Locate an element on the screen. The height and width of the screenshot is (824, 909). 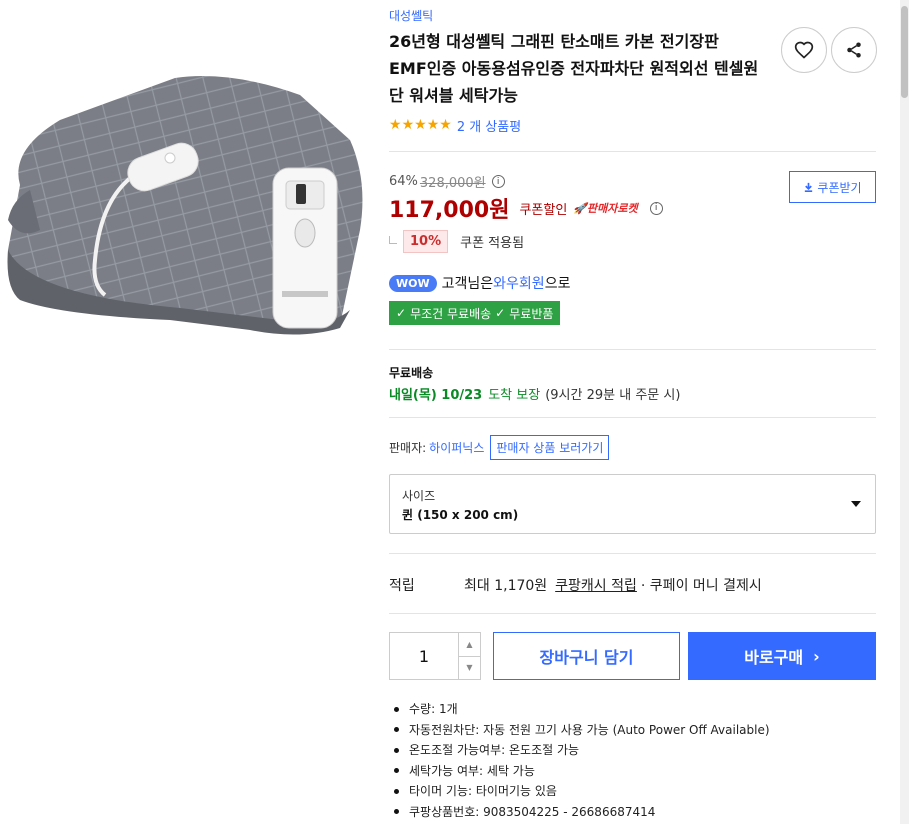
rocket-icon: 🚀 is located at coordinates (580, 208).